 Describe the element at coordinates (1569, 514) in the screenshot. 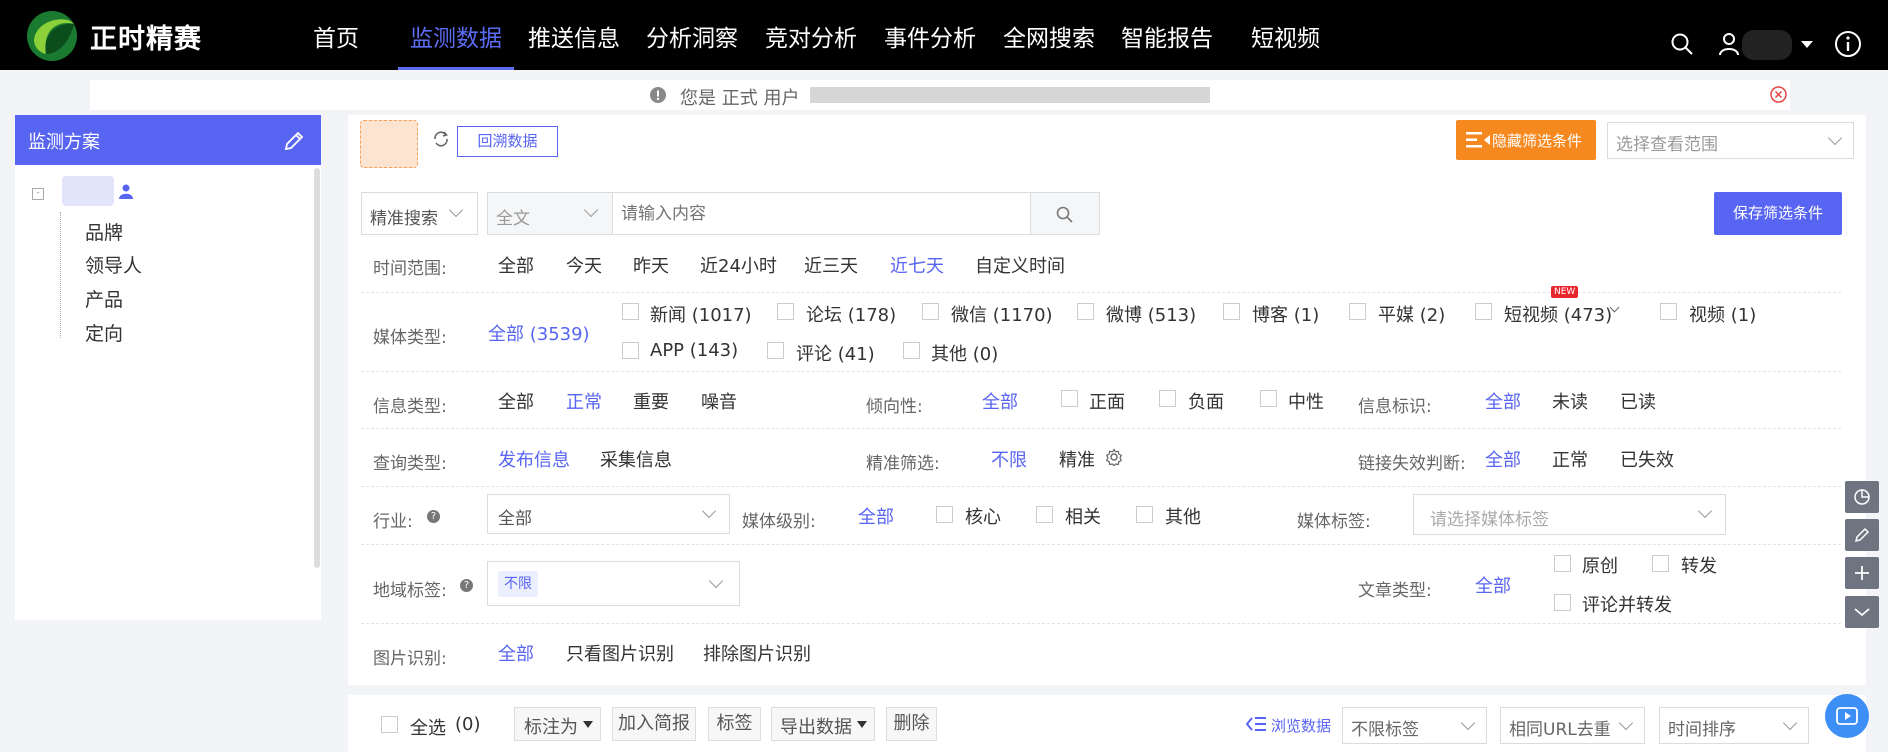

I see `media-tag-select: 请选择媒体标签` at that location.